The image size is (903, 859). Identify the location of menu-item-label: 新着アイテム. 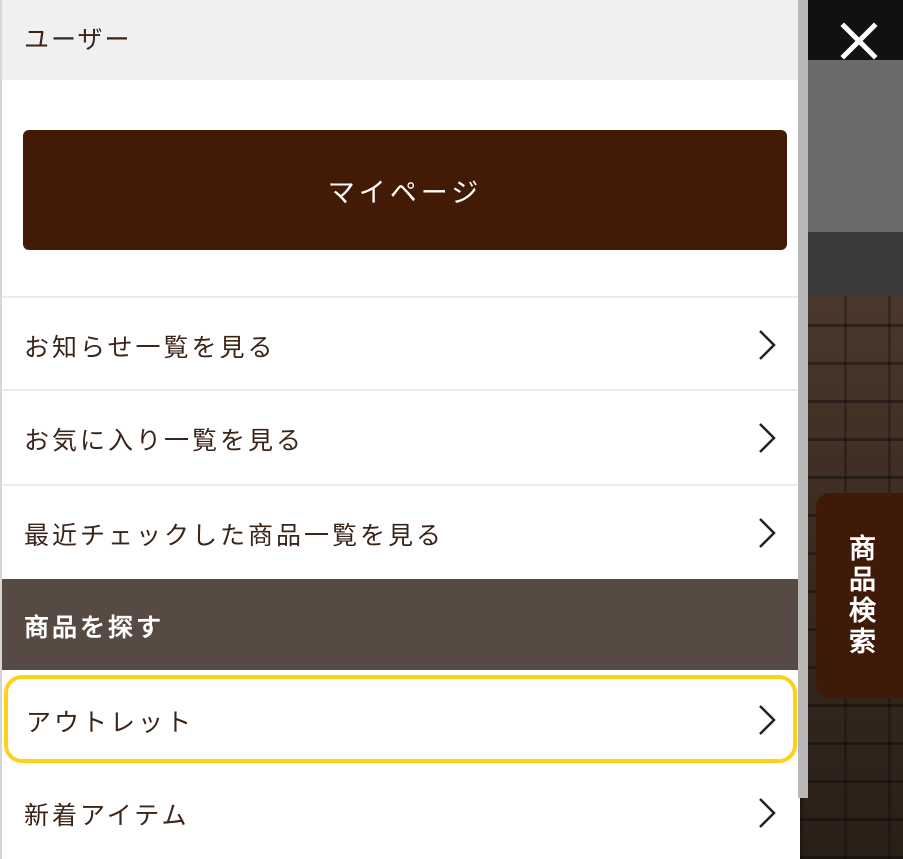
(107, 815).